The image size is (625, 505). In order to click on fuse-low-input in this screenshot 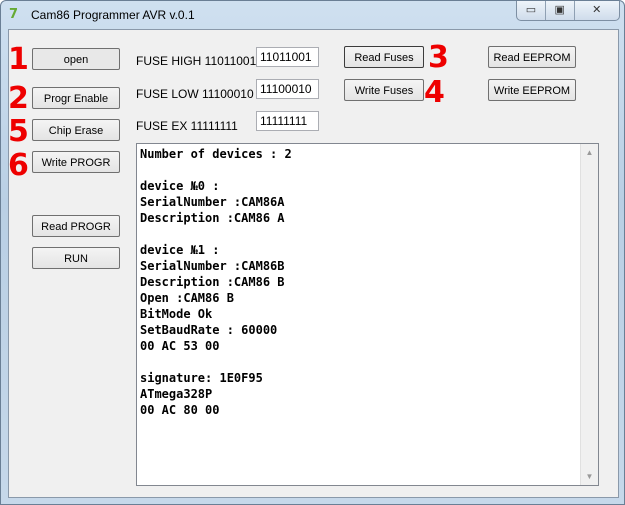, I will do `click(287, 89)`.